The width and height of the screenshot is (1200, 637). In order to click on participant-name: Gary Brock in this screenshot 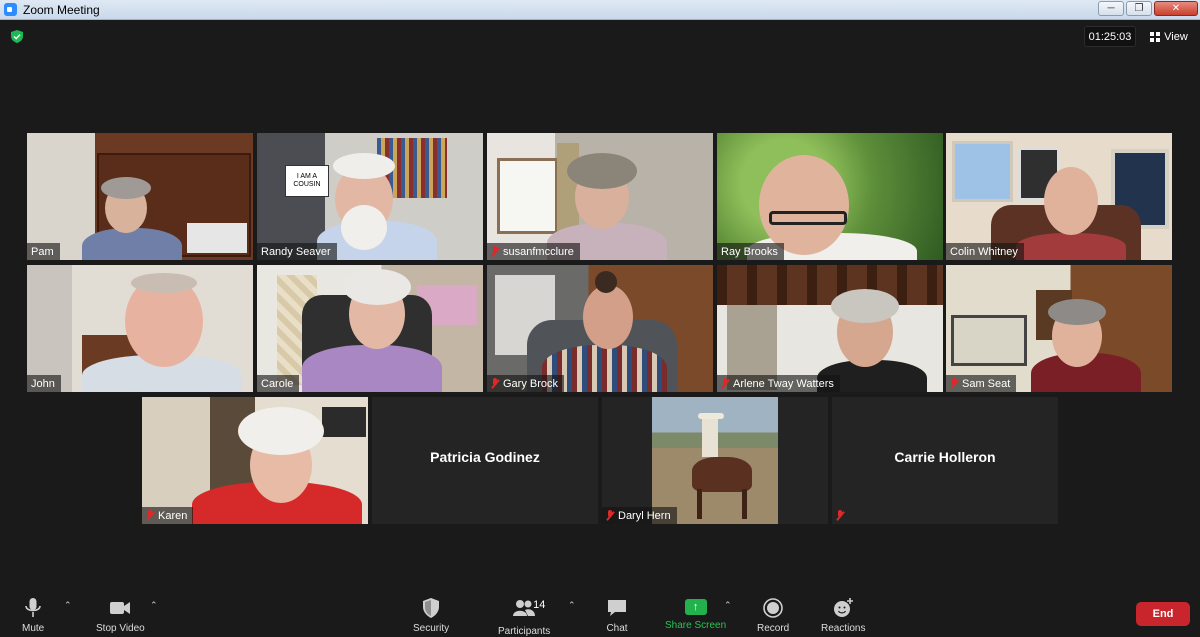, I will do `click(531, 383)`.